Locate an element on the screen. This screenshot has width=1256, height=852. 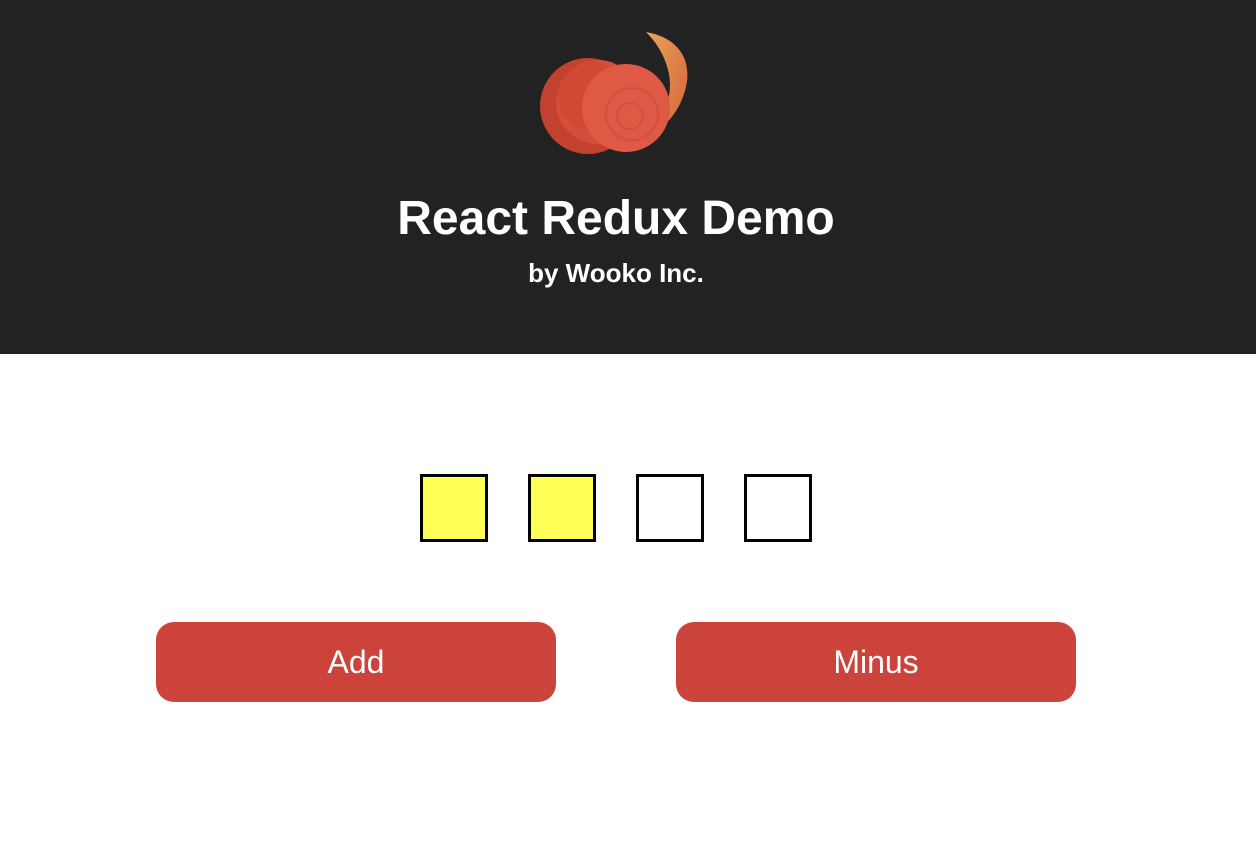
add-button: Add is located at coordinates (356, 662).